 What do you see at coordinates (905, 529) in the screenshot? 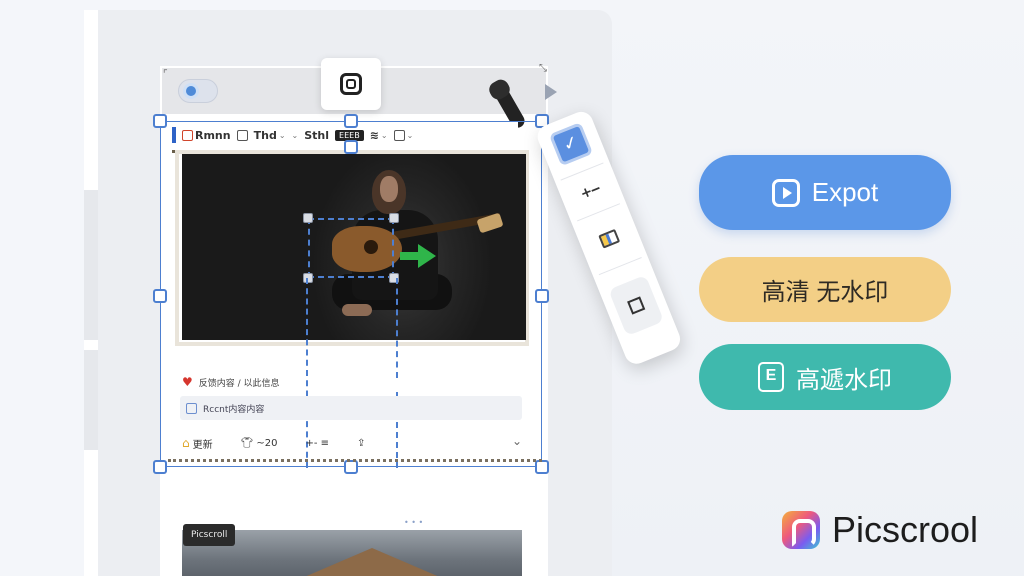
I see `brand-name: Picscrool` at bounding box center [905, 529].